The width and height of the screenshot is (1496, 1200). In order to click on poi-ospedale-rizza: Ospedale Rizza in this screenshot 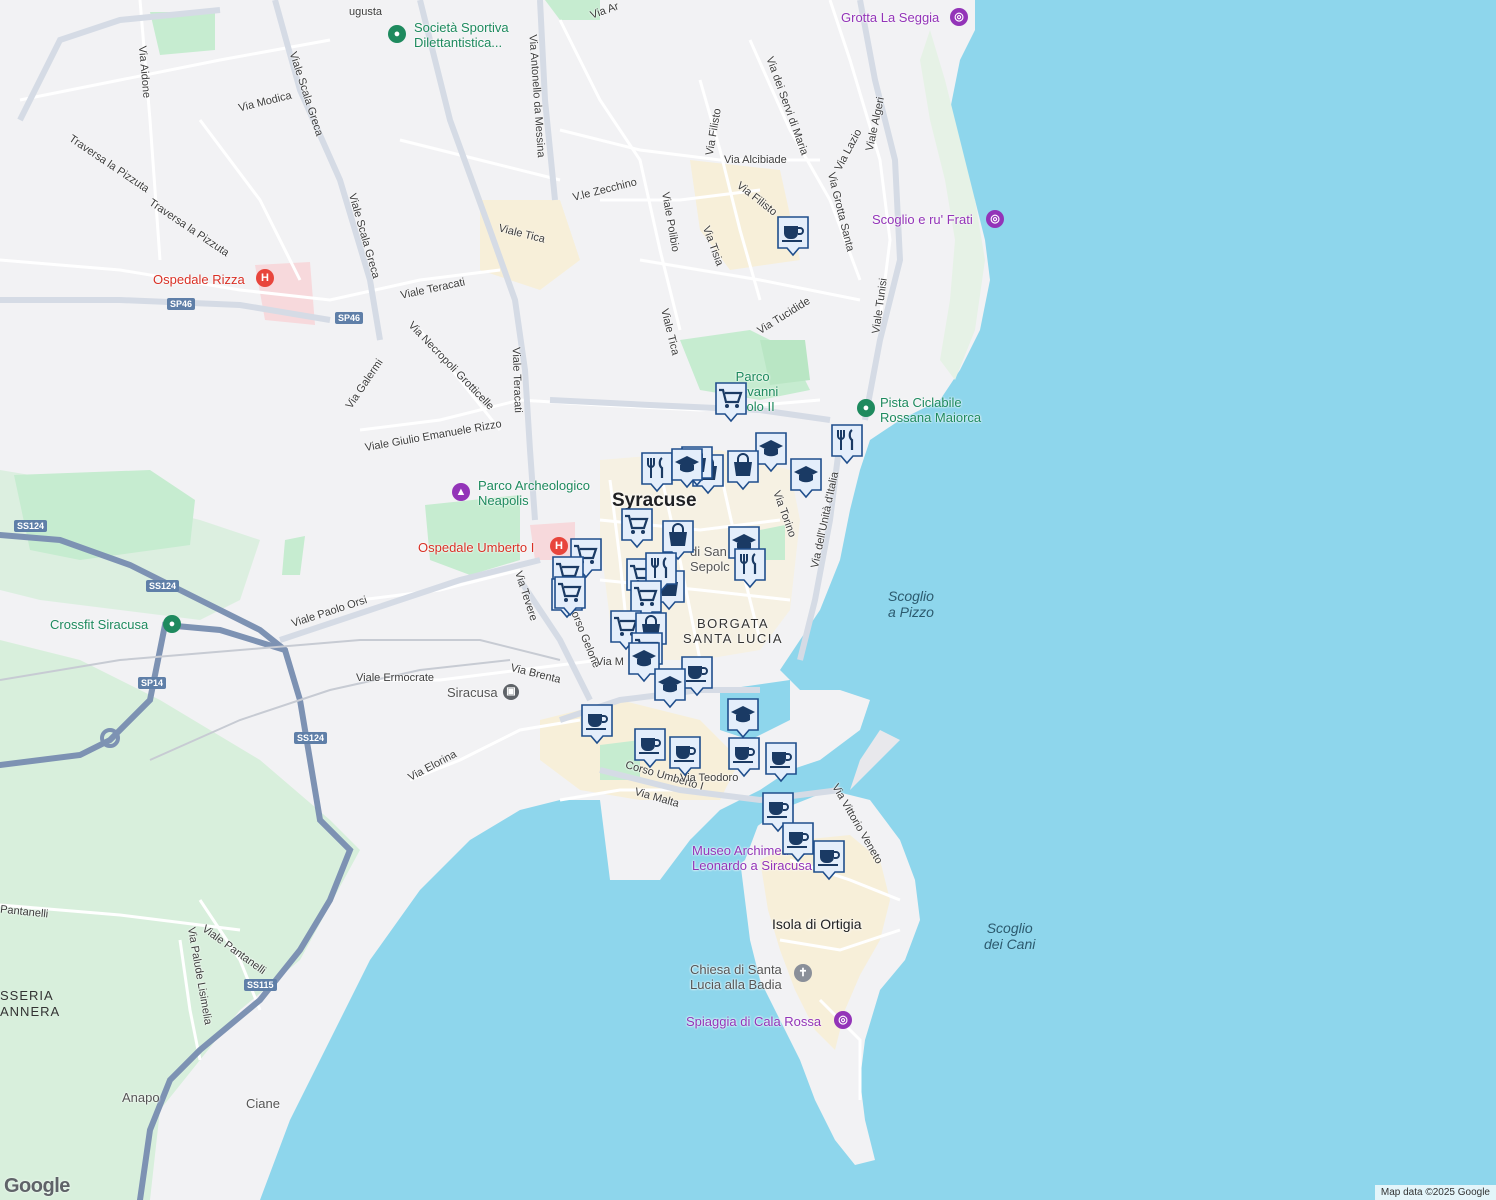, I will do `click(199, 279)`.